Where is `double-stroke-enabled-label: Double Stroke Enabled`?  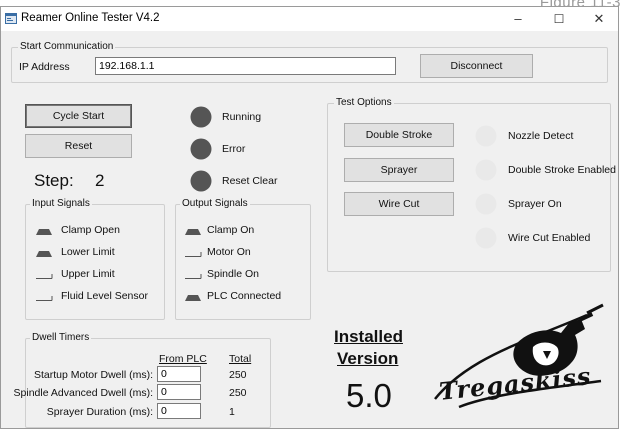 double-stroke-enabled-label: Double Stroke Enabled is located at coordinates (562, 170).